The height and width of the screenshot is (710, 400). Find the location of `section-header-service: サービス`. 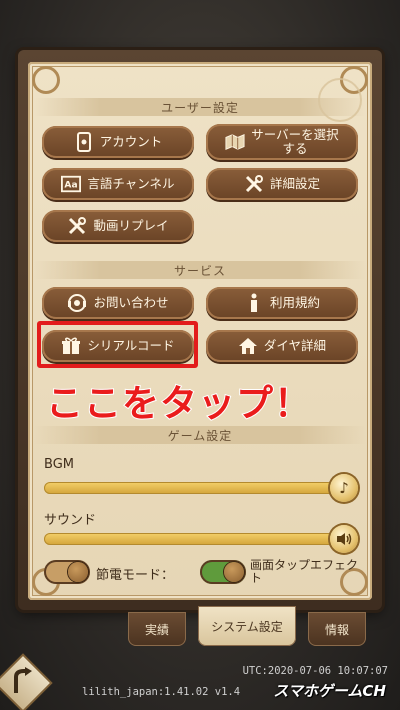

section-header-service: サービス is located at coordinates (200, 270).